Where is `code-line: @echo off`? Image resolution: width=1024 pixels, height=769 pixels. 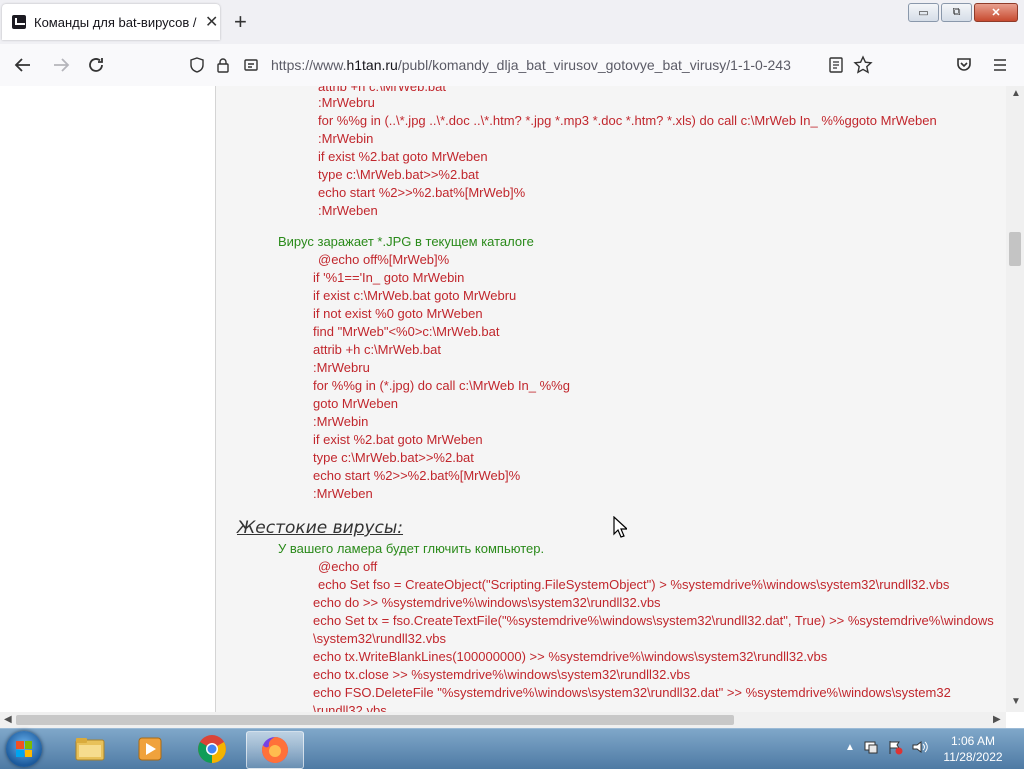 code-line: @echo off is located at coordinates (348, 566).